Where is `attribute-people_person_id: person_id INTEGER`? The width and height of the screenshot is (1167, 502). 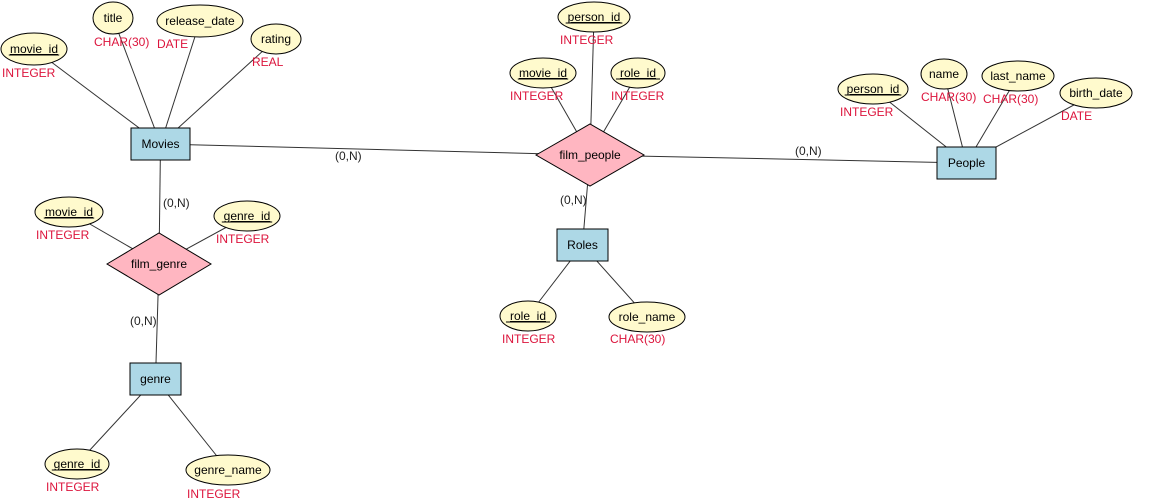
attribute-people_person_id: person_id INTEGER is located at coordinates (873, 96).